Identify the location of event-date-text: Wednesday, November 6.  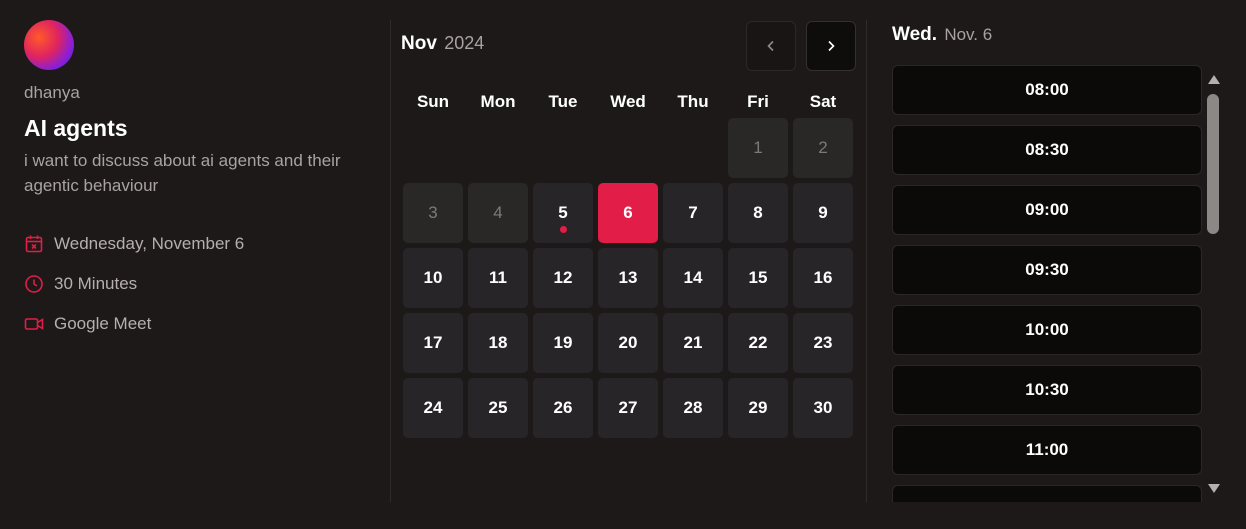
(149, 243).